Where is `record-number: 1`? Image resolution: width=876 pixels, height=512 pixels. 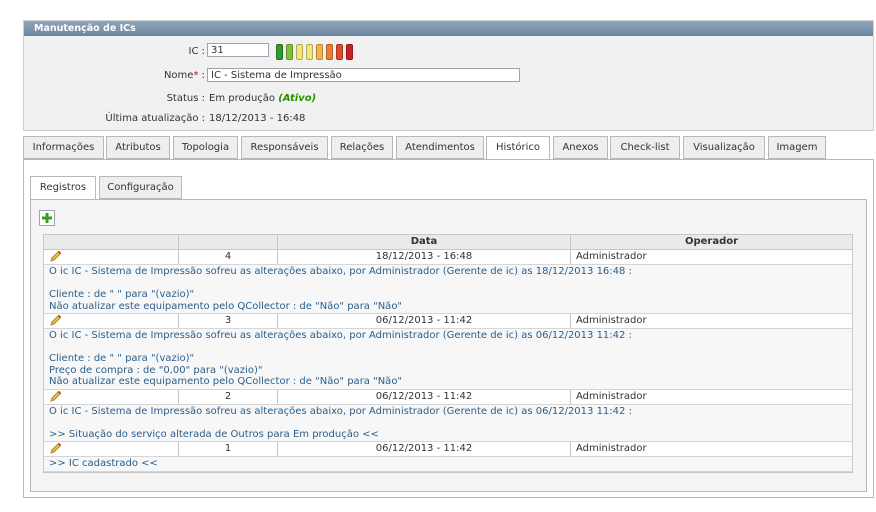 record-number: 1 is located at coordinates (228, 449).